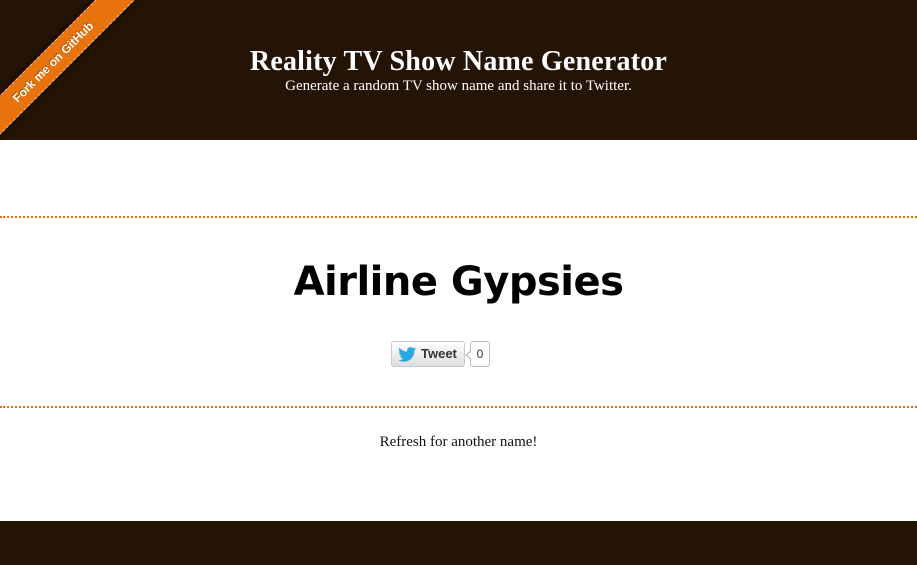 Image resolution: width=917 pixels, height=565 pixels. Describe the element at coordinates (458, 543) in the screenshot. I see `footer` at that location.